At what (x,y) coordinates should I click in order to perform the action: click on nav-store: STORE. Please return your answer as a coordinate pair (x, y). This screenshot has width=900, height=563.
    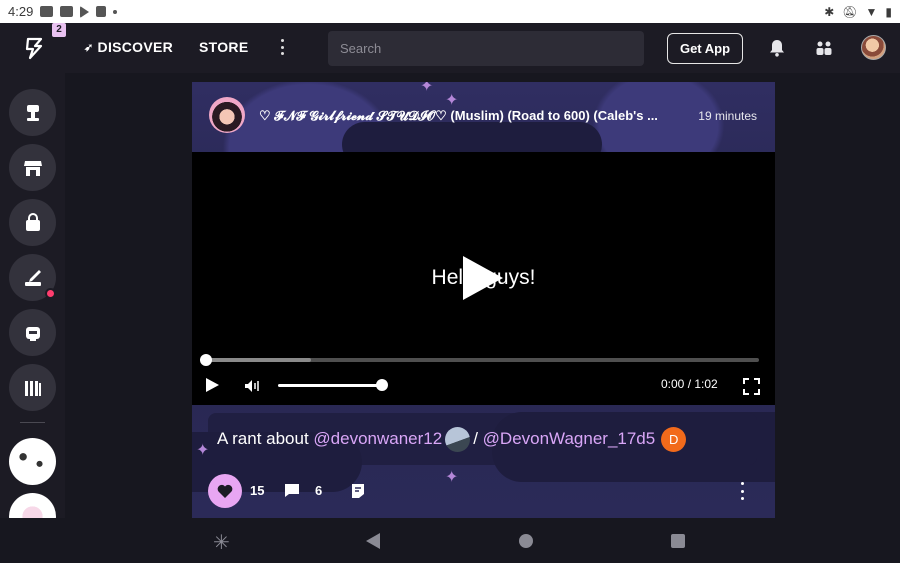
    Looking at the image, I should click on (223, 47).